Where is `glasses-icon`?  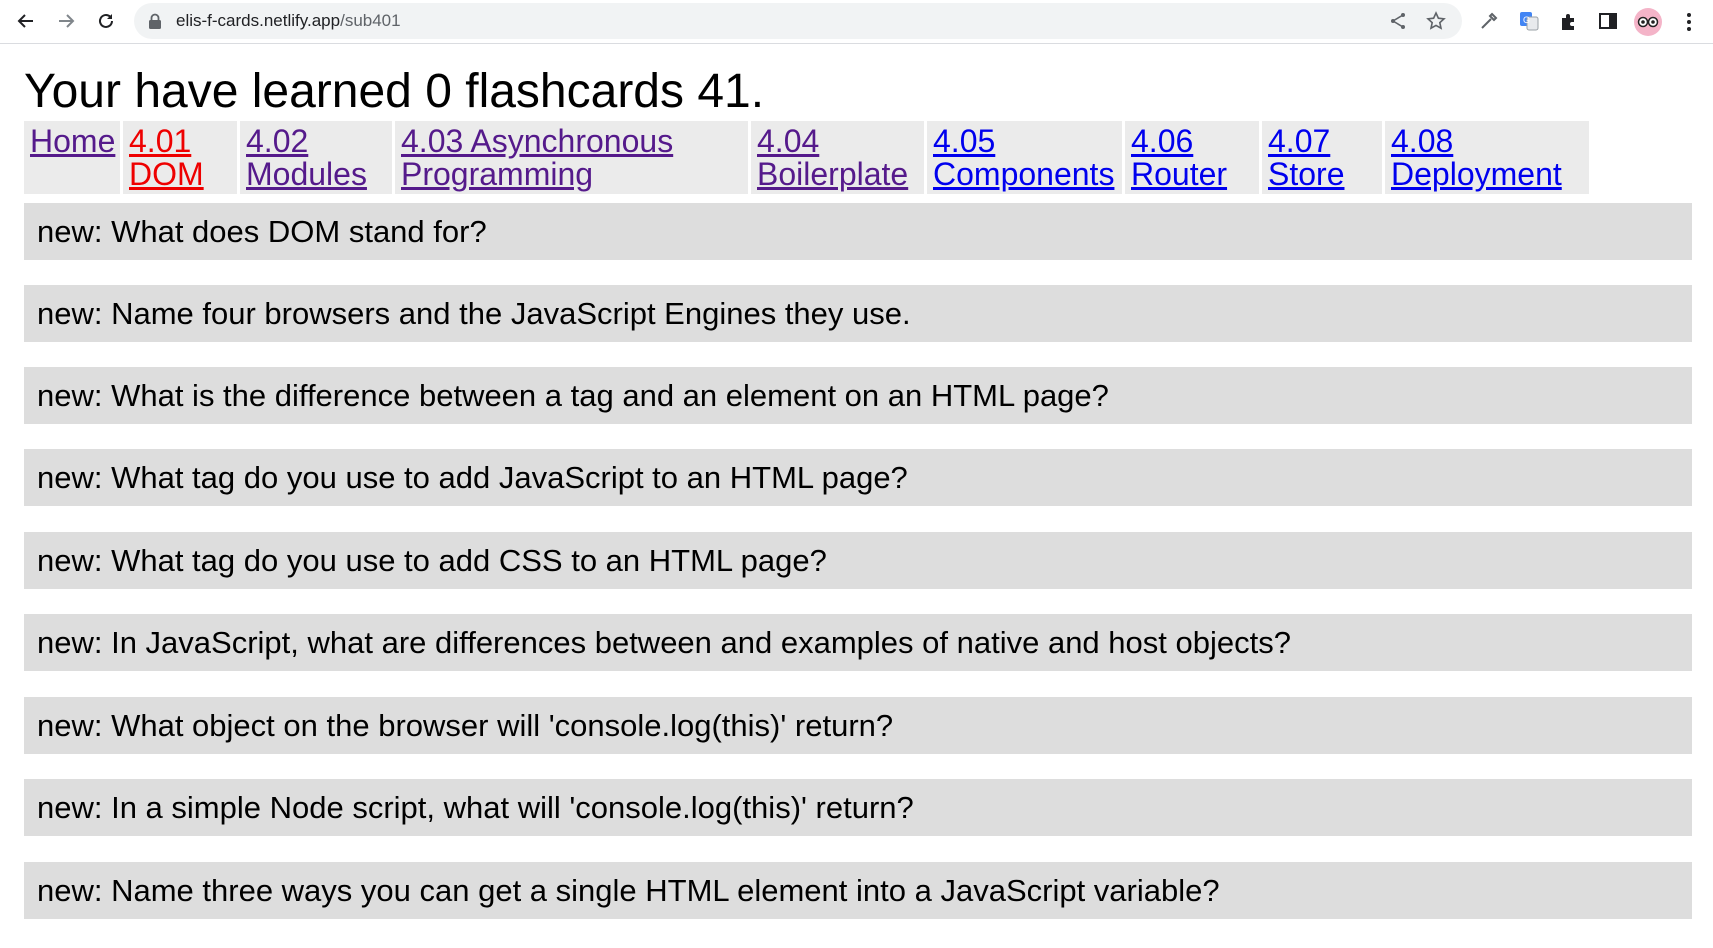
glasses-icon is located at coordinates (1648, 22).